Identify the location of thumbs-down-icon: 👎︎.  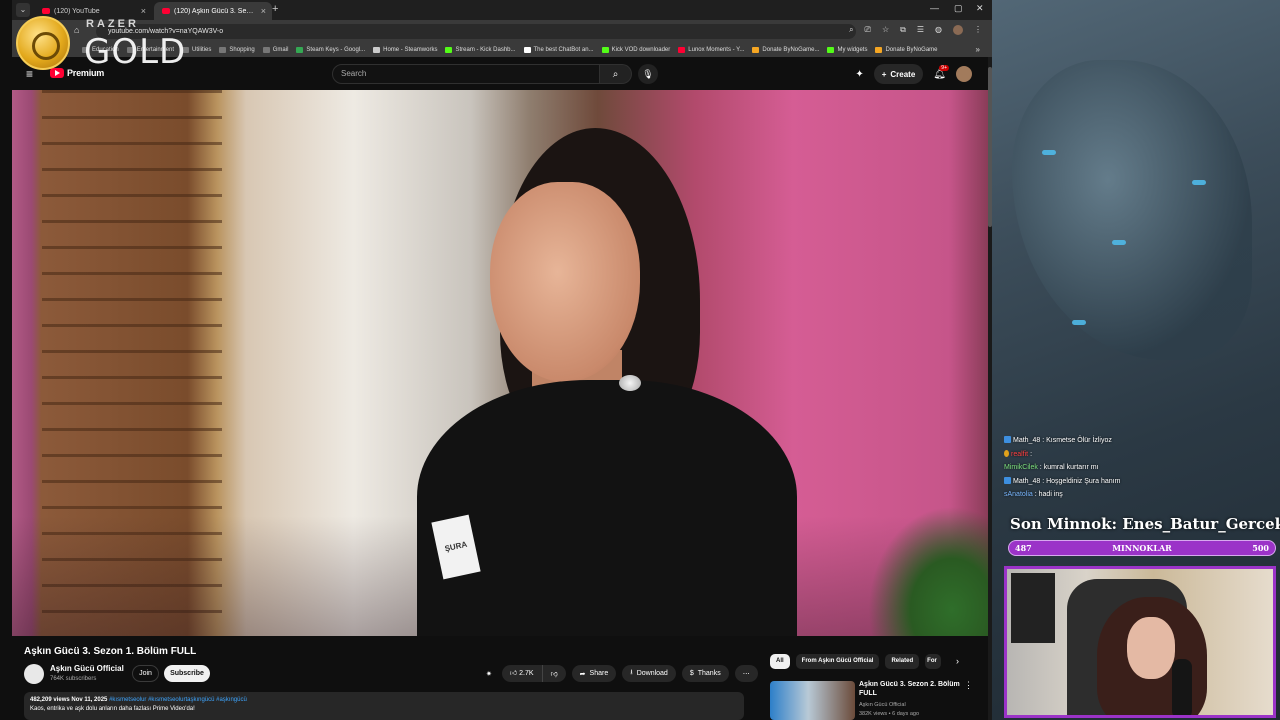
(554, 674).